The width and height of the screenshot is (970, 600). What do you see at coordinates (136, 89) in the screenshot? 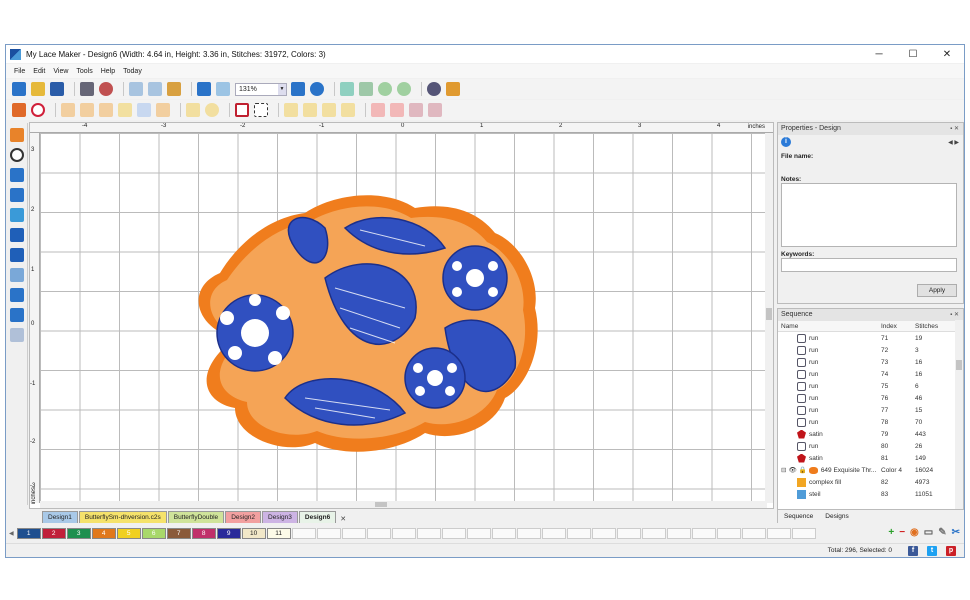
I see `cut-icon` at bounding box center [136, 89].